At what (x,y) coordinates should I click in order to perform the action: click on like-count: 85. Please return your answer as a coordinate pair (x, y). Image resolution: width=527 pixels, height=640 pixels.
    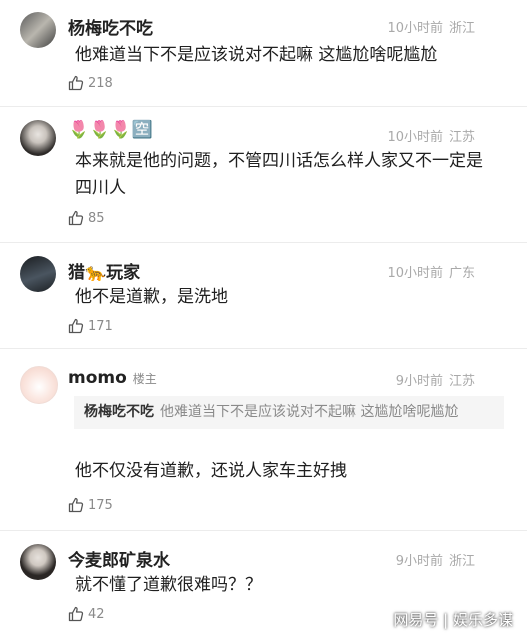
    Looking at the image, I should click on (96, 218).